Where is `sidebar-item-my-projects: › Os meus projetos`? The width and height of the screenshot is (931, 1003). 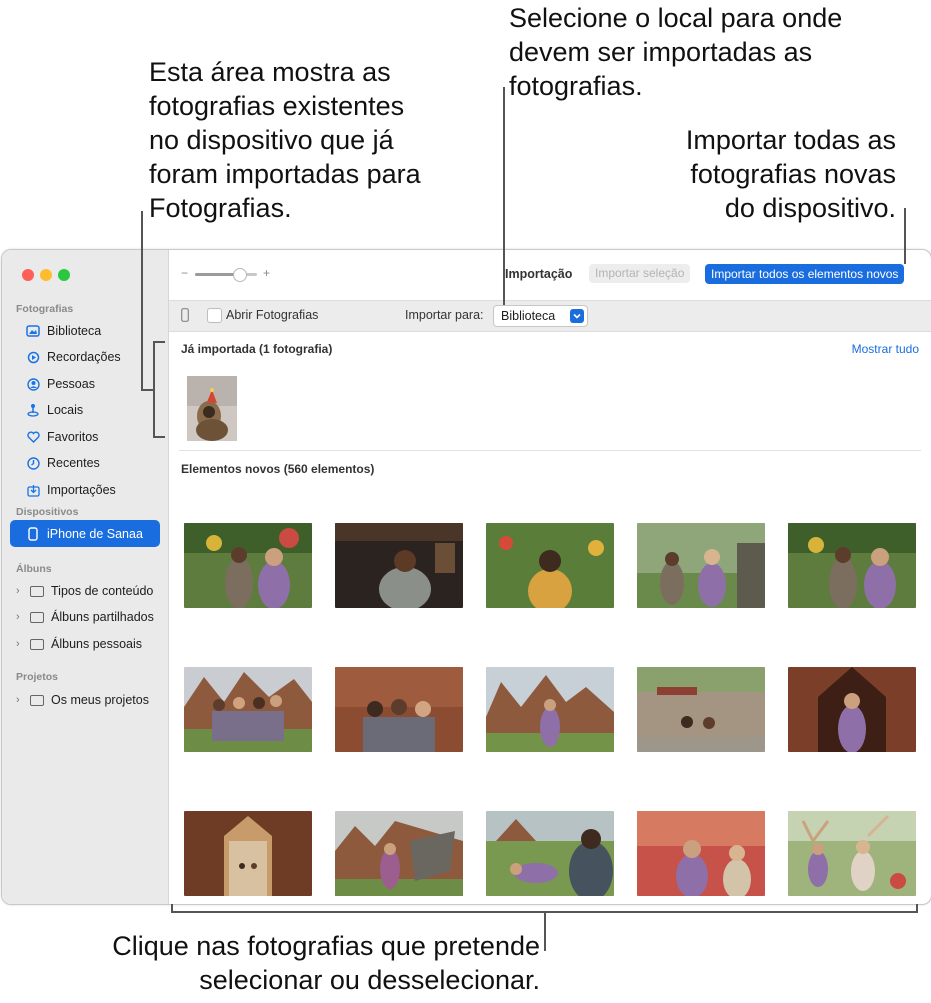 sidebar-item-my-projects: › Os meus projetos is located at coordinates (90, 700).